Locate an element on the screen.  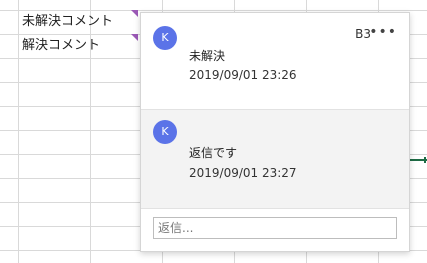
more-options-button: ••• is located at coordinates (383, 32).